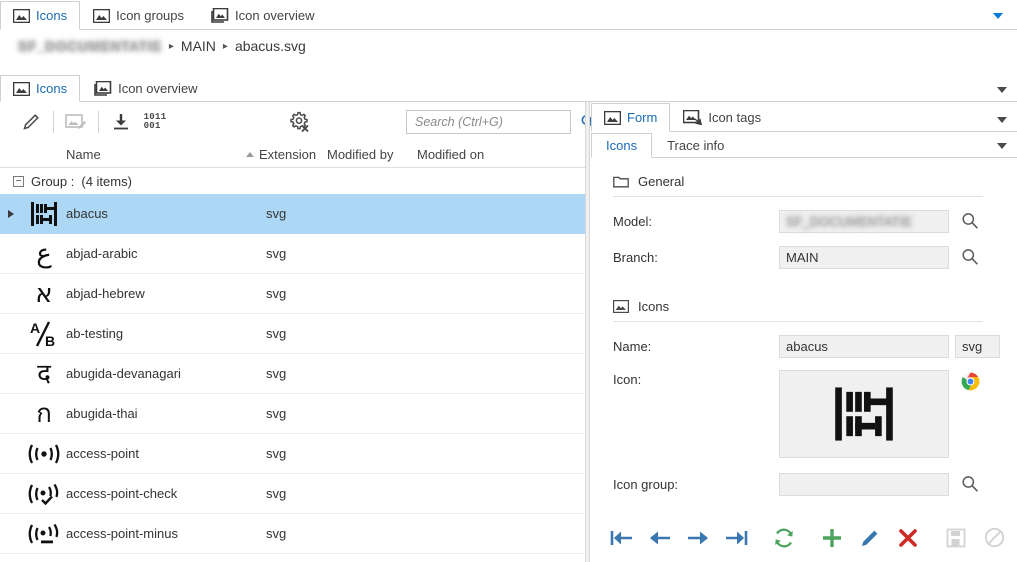 This screenshot has width=1017, height=562. Describe the element at coordinates (994, 538) in the screenshot. I see `cancel-button` at that location.